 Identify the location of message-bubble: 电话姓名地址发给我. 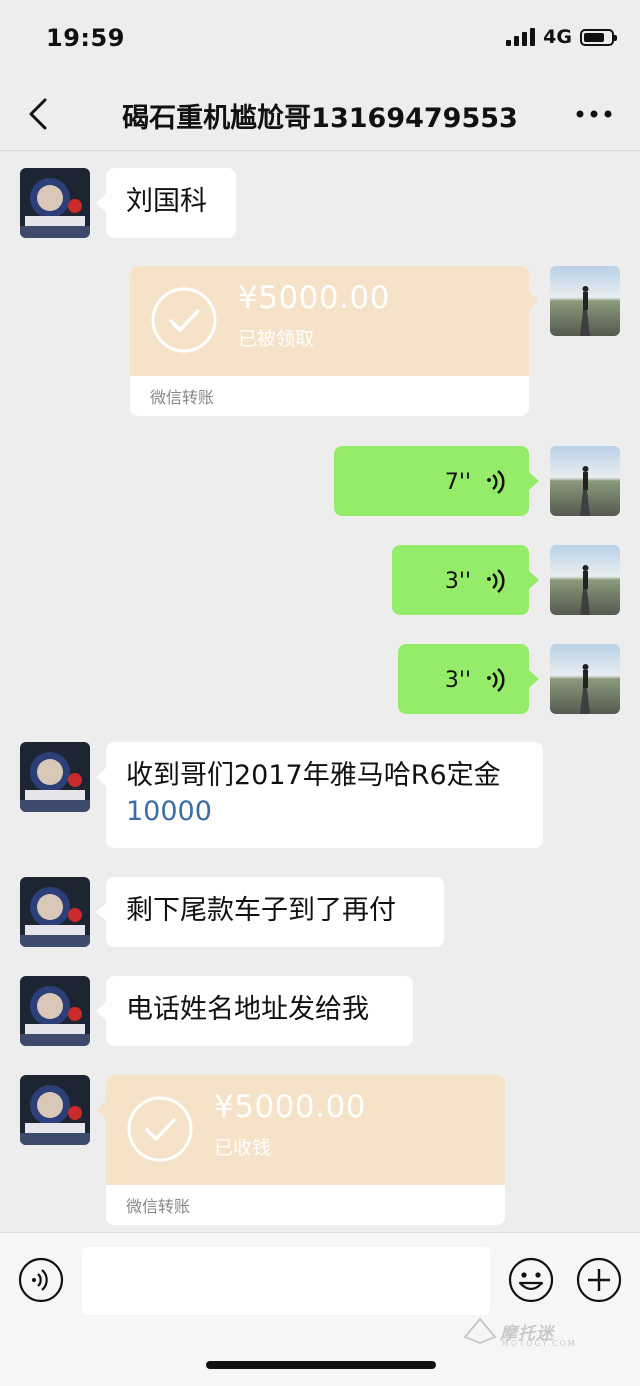
(254, 1011).